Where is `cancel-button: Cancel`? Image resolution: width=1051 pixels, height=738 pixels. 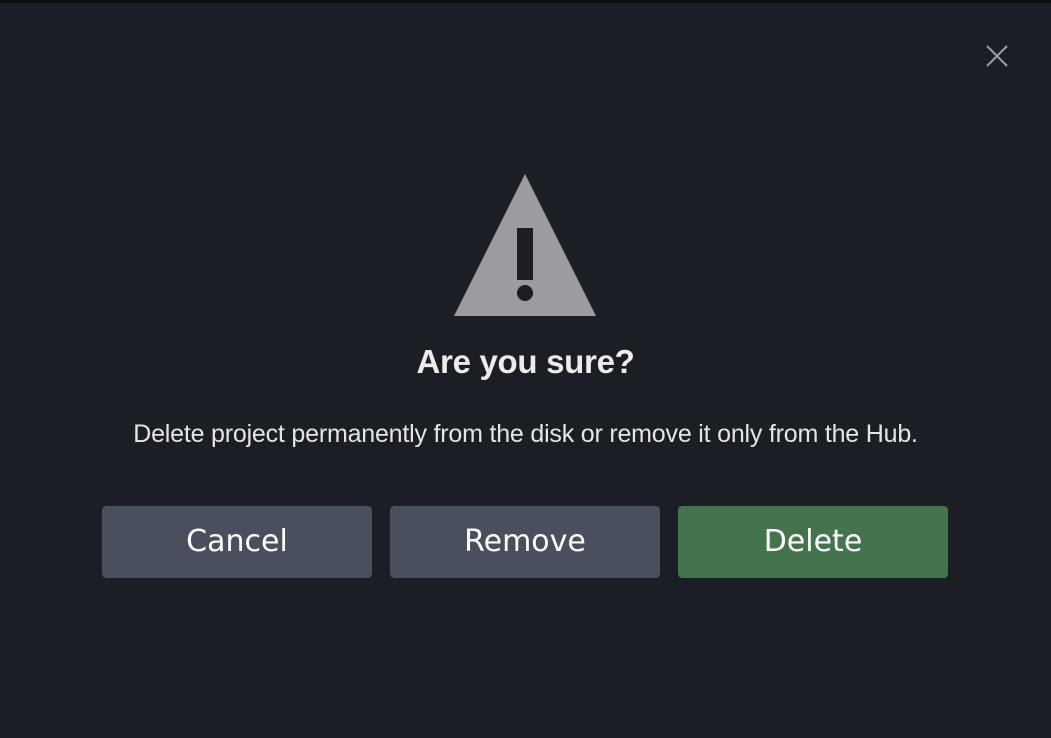
cancel-button: Cancel is located at coordinates (237, 542).